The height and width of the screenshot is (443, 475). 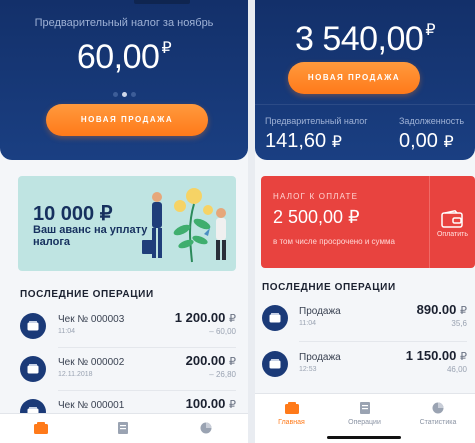 I want to click on operation-time: 12:53, so click(x=308, y=369).